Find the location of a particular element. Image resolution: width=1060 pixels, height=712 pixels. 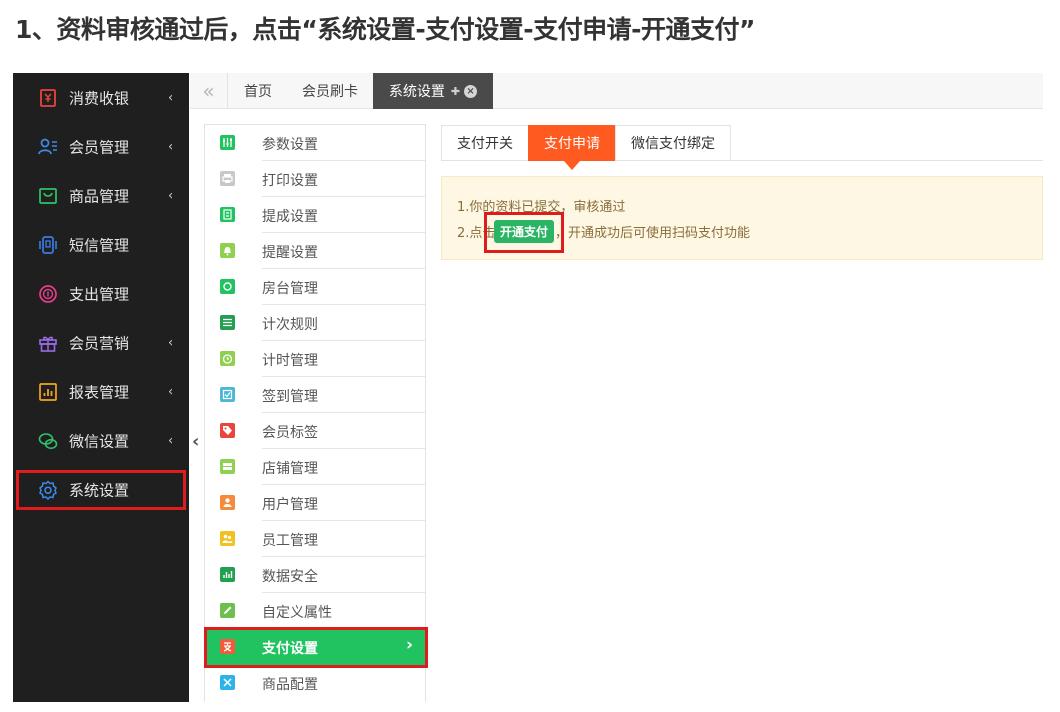

sidebar-item-label: 会员管理 is located at coordinates (99, 147).